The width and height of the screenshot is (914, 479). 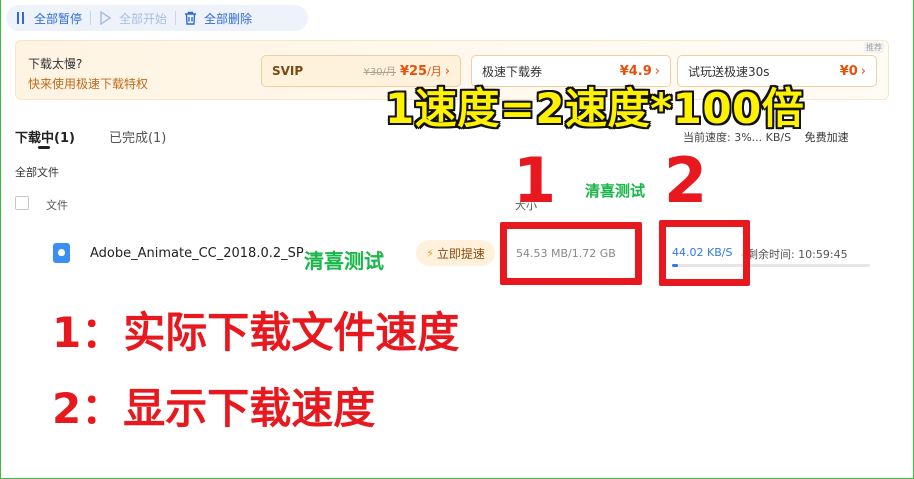 What do you see at coordinates (288, 71) in the screenshot?
I see `svip-label: SVIP` at bounding box center [288, 71].